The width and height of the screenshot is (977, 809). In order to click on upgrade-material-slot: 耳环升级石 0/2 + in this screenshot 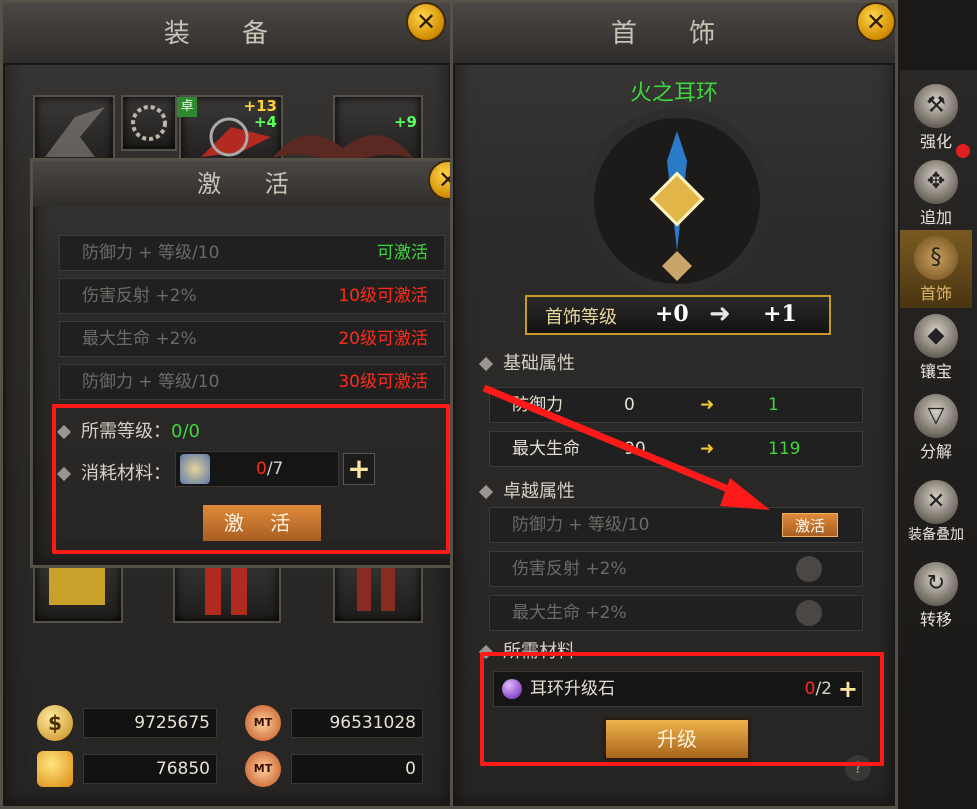, I will do `click(678, 689)`.